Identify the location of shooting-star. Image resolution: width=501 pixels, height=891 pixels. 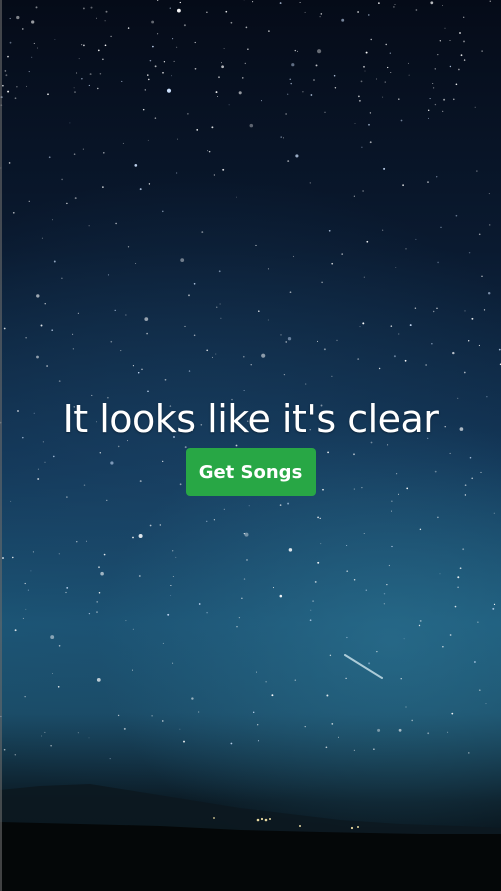
(363, 666).